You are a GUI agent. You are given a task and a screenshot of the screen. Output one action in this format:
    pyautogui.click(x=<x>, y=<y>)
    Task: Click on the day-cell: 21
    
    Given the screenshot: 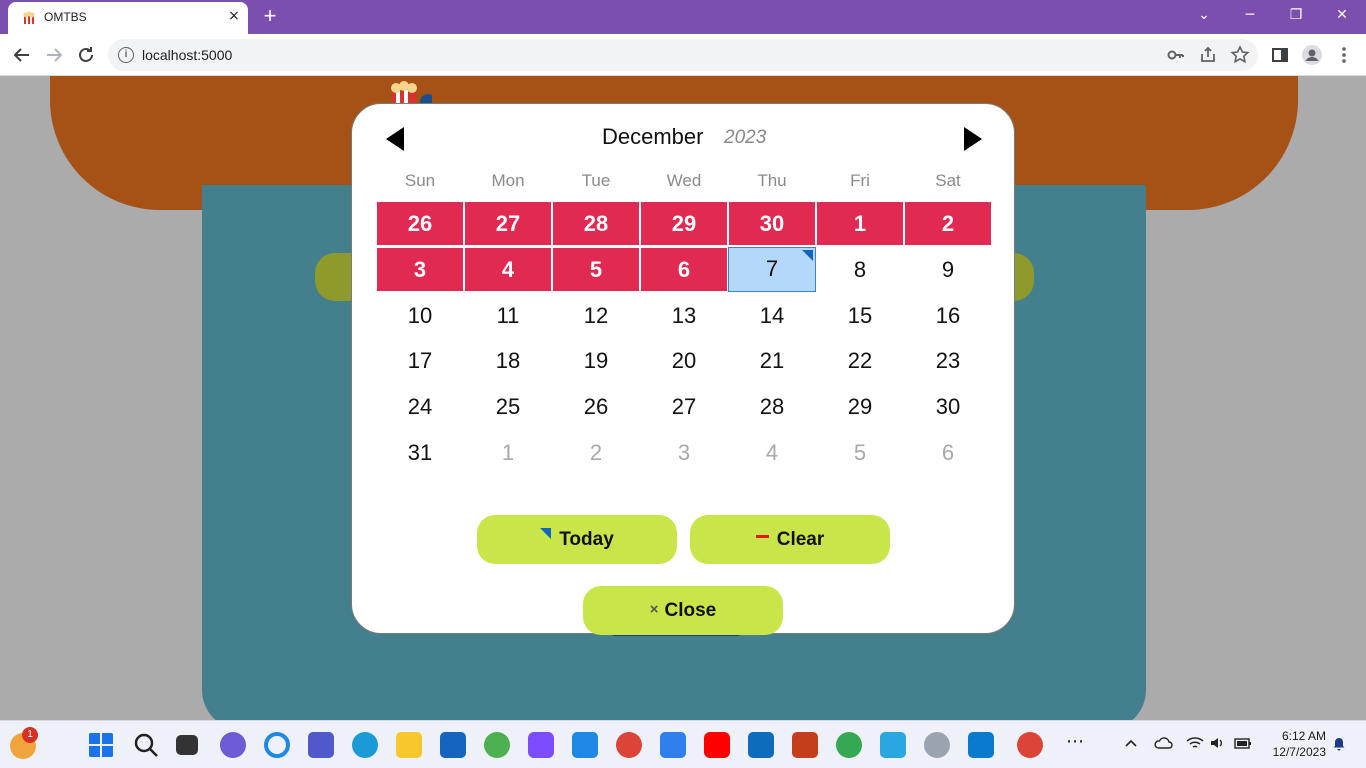 What is the action you would take?
    pyautogui.click(x=772, y=360)
    